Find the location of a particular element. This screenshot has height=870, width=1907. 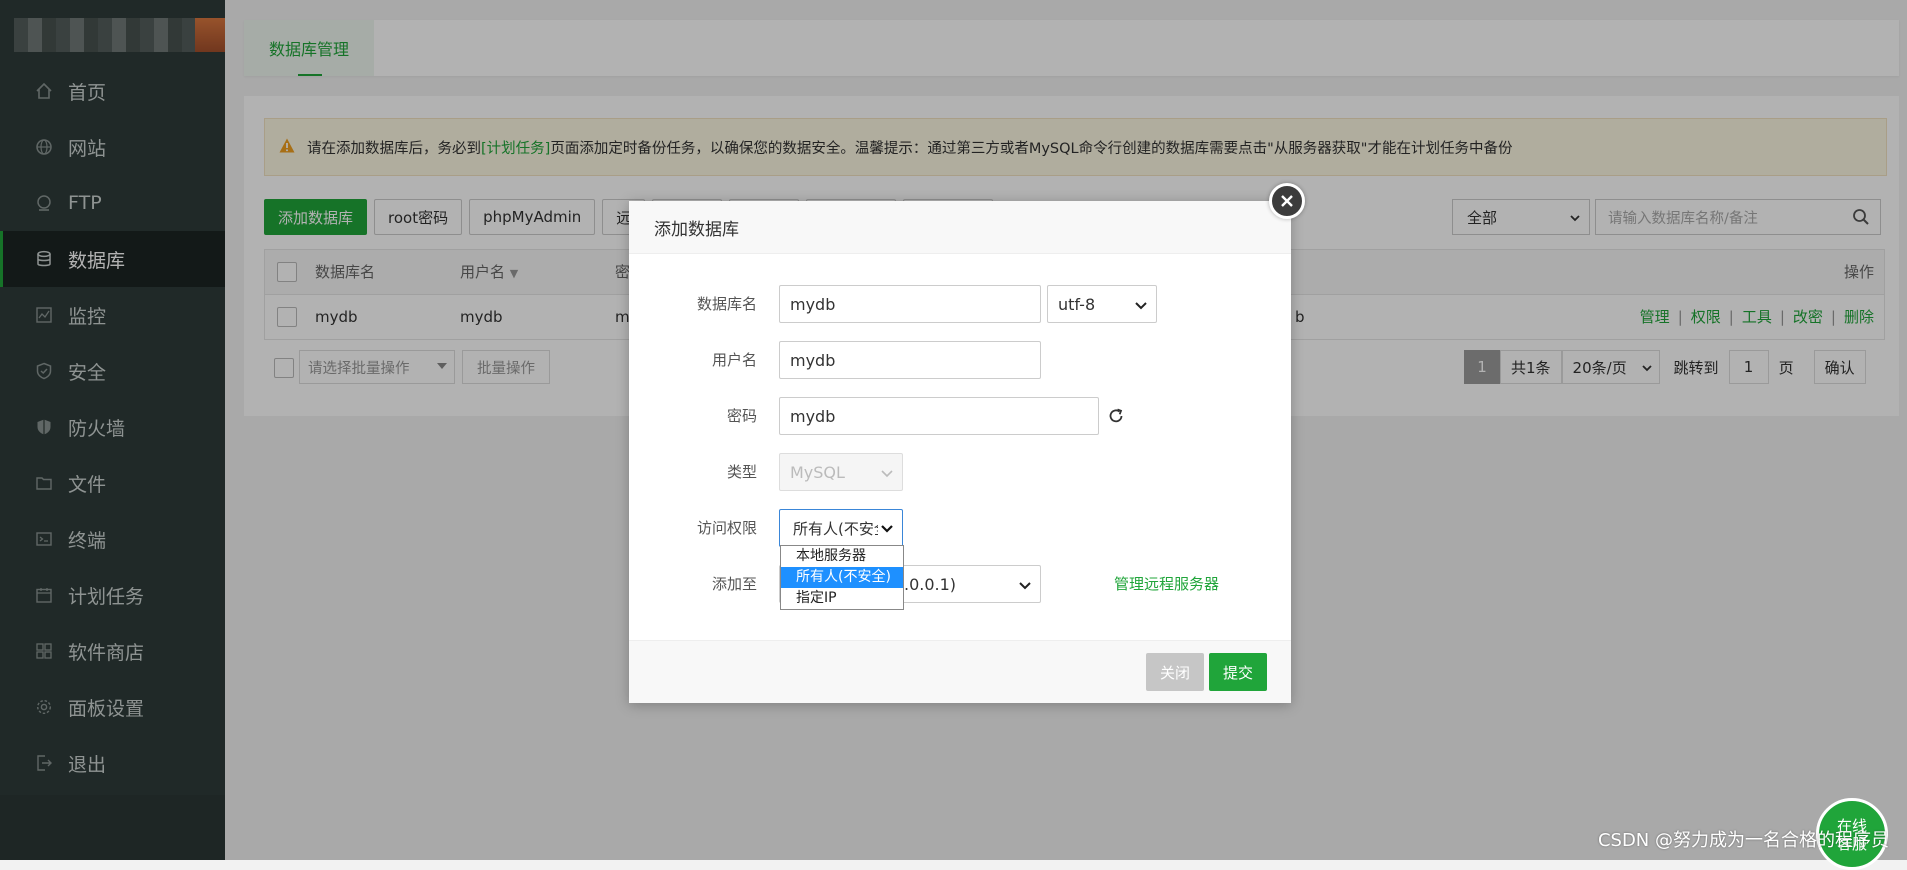

db-name-row: 数据库名 mydb utf-8 is located at coordinates (960, 304).